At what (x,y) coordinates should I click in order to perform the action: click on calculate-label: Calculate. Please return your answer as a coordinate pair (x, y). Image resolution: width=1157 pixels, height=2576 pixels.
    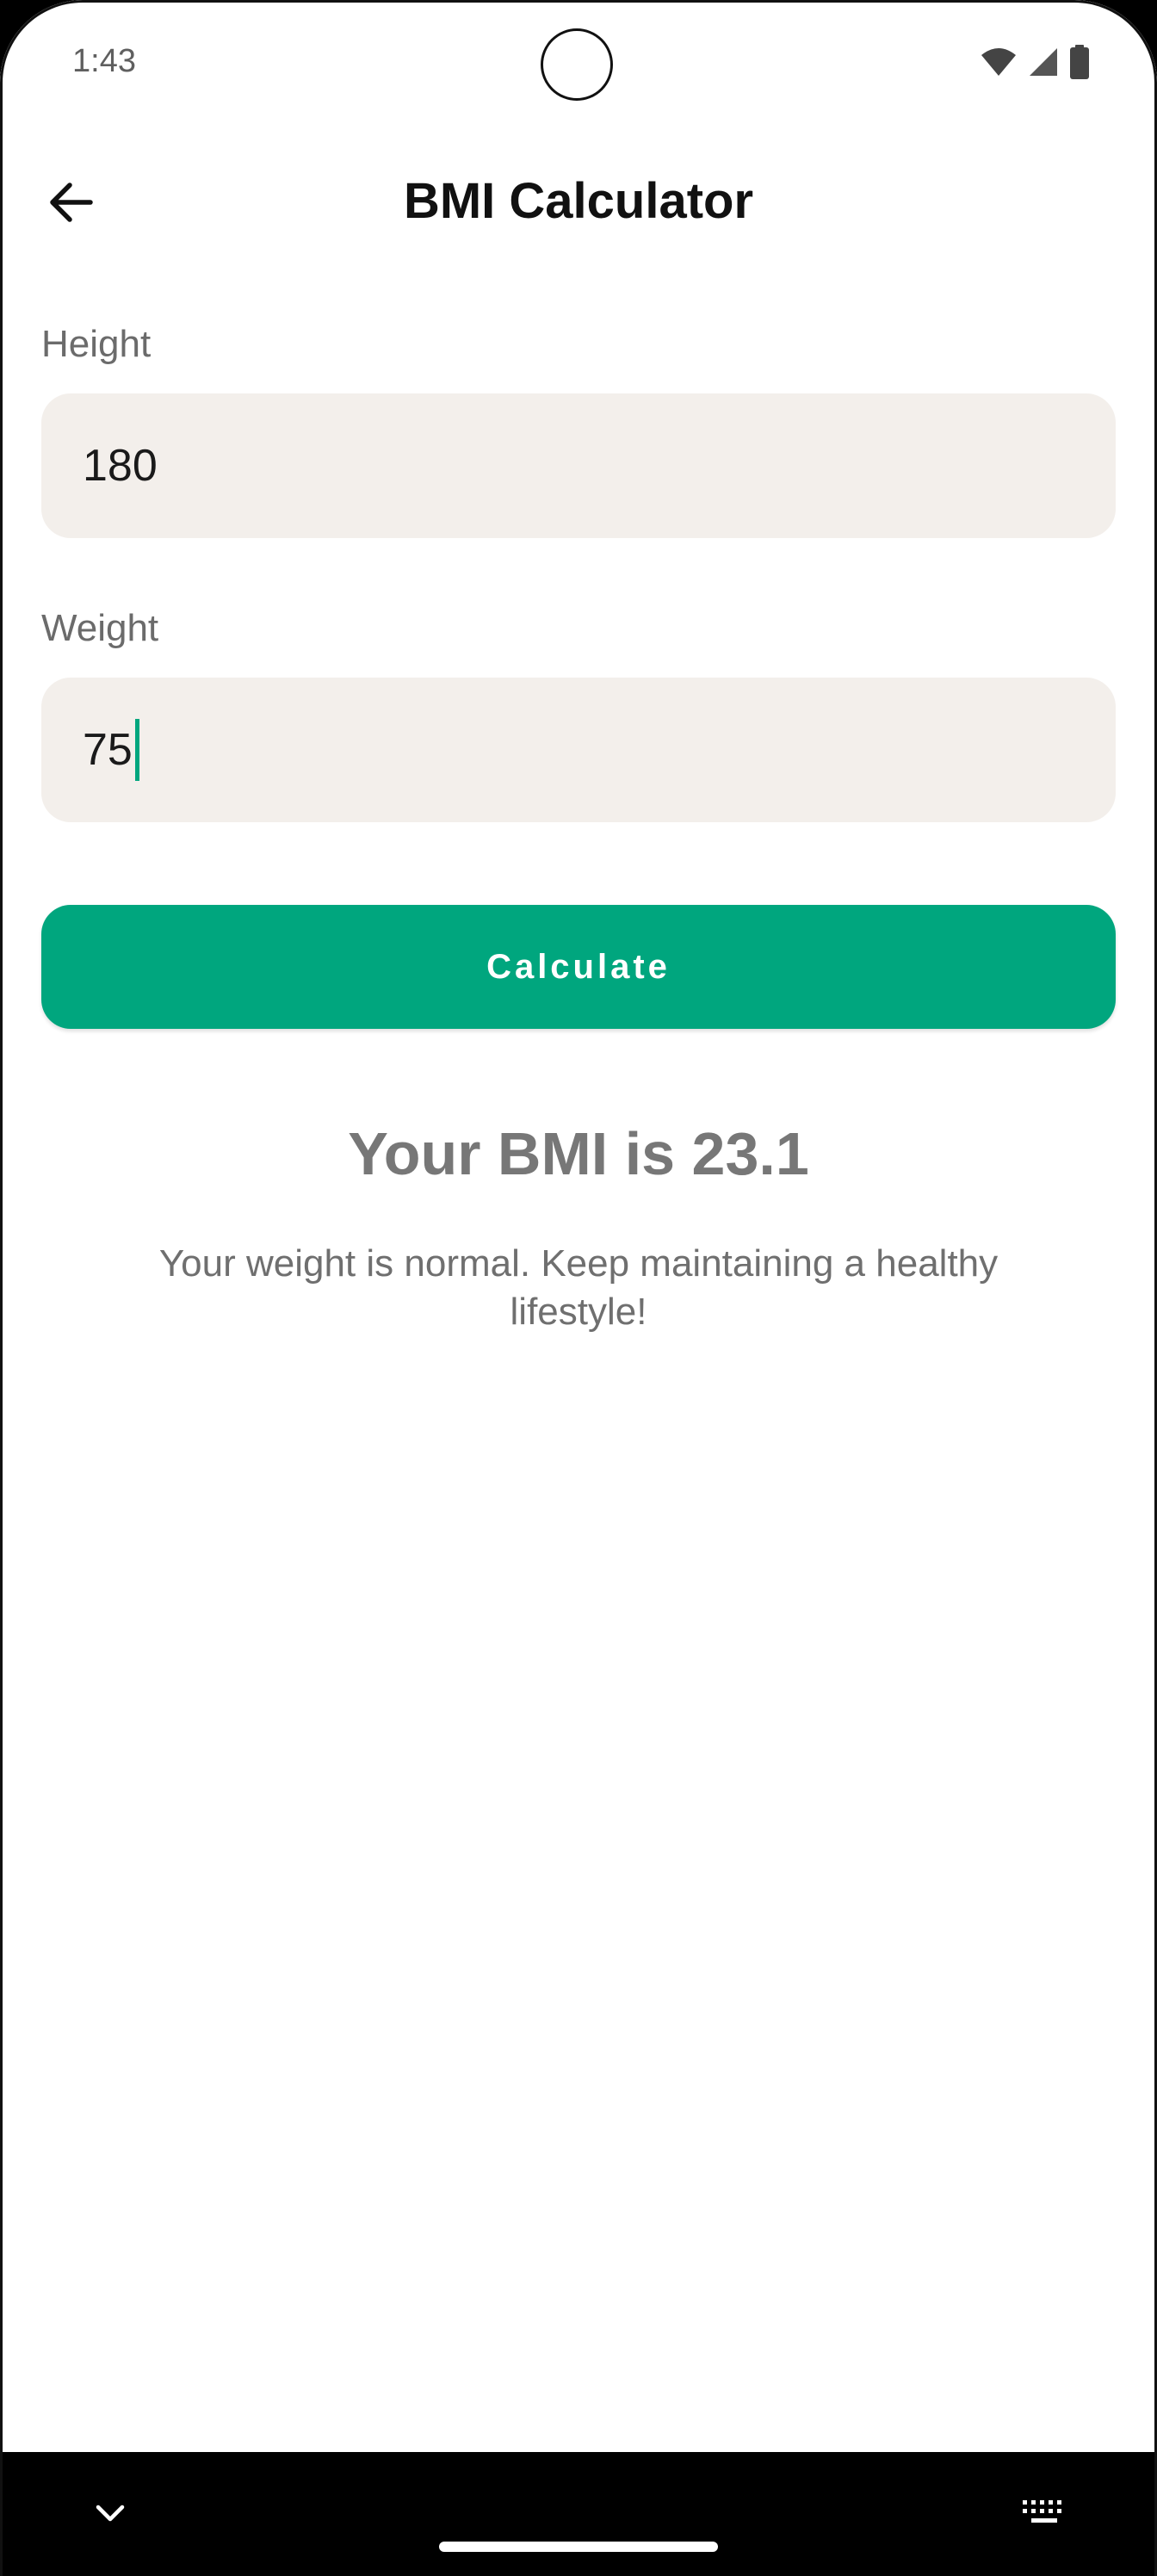
    Looking at the image, I should click on (579, 967).